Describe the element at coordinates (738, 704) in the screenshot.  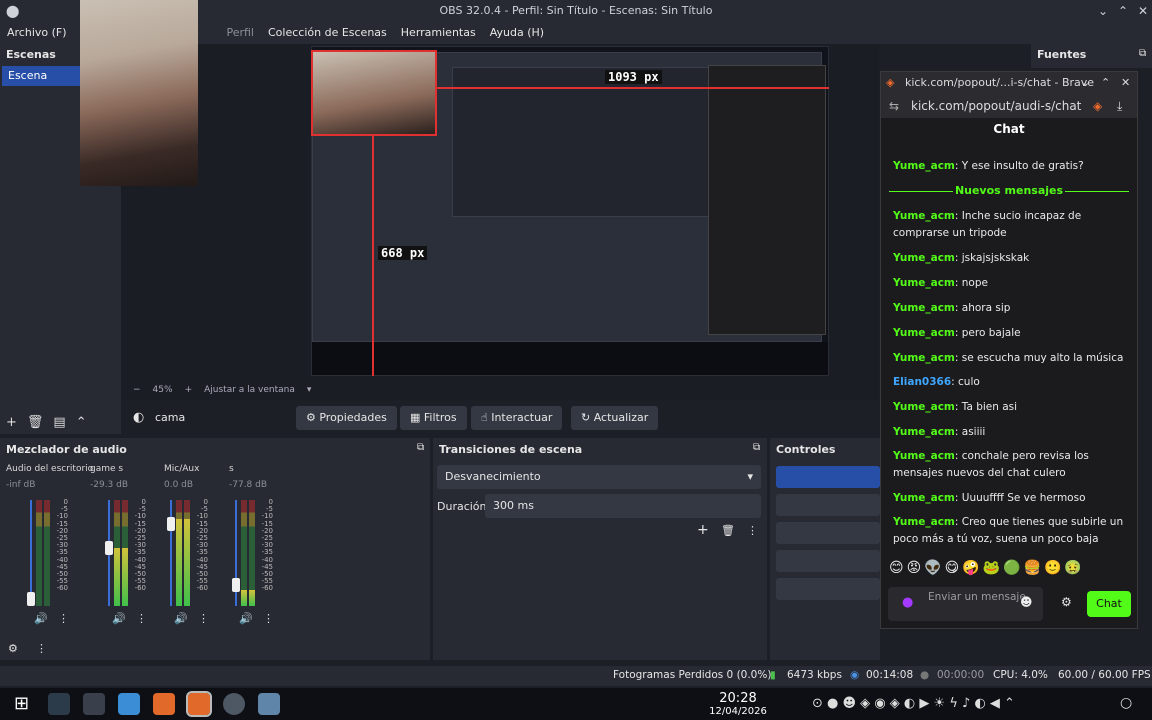
I see `clock: 20:28 12/04/2026` at that location.